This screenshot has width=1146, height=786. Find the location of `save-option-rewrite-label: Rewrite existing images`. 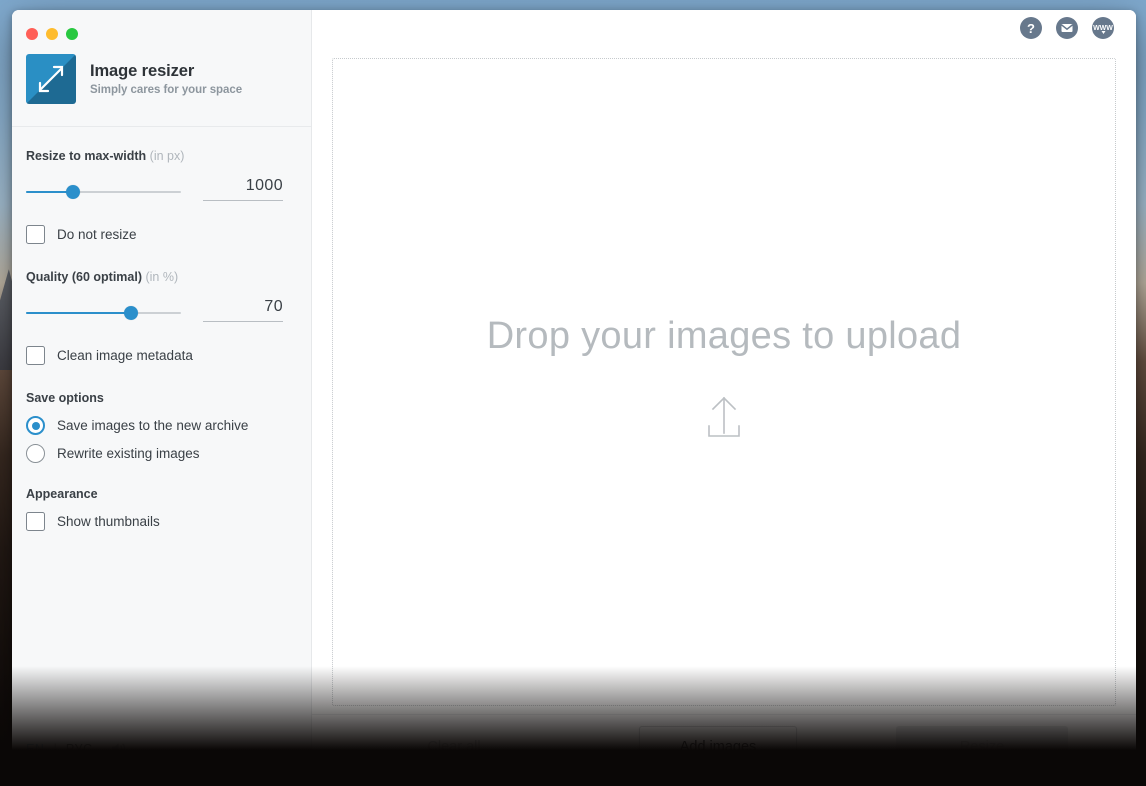

save-option-rewrite-label: Rewrite existing images is located at coordinates (128, 453).